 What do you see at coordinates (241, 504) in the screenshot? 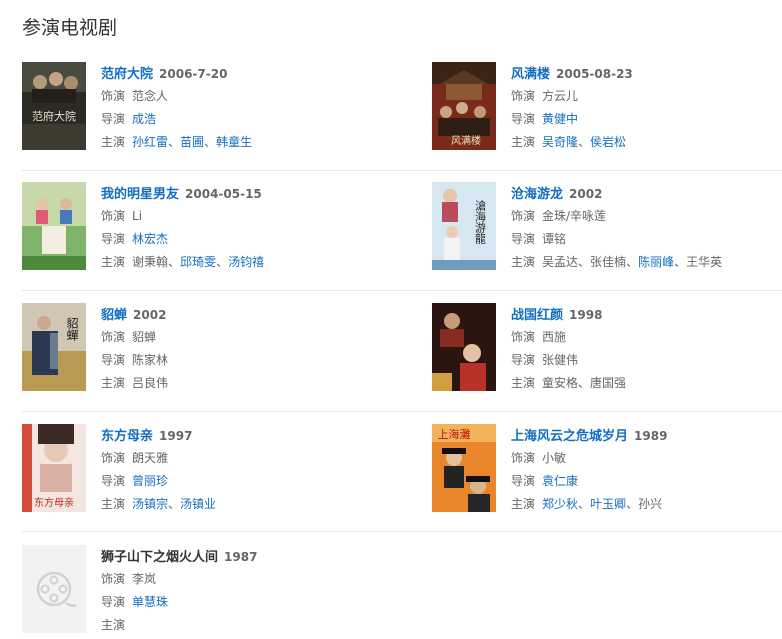
I see `cast-line: 主演 汤镇宗、汤镇业` at bounding box center [241, 504].